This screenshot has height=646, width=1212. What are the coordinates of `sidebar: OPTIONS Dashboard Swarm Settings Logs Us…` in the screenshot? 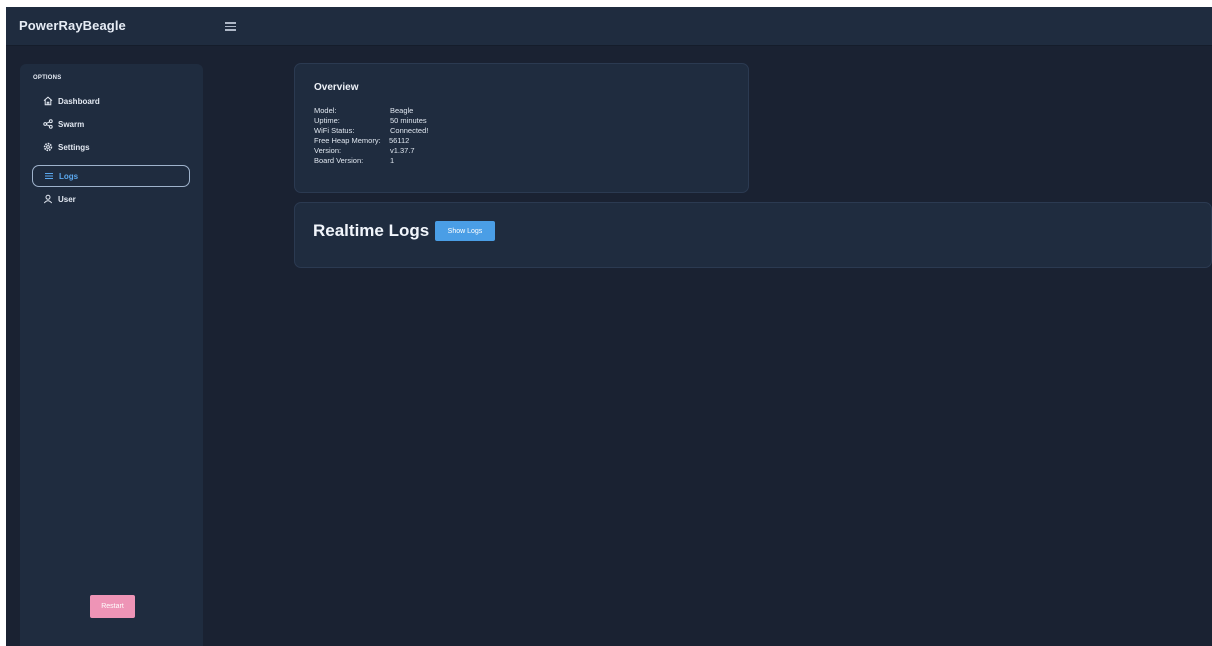 It's located at (111, 355).